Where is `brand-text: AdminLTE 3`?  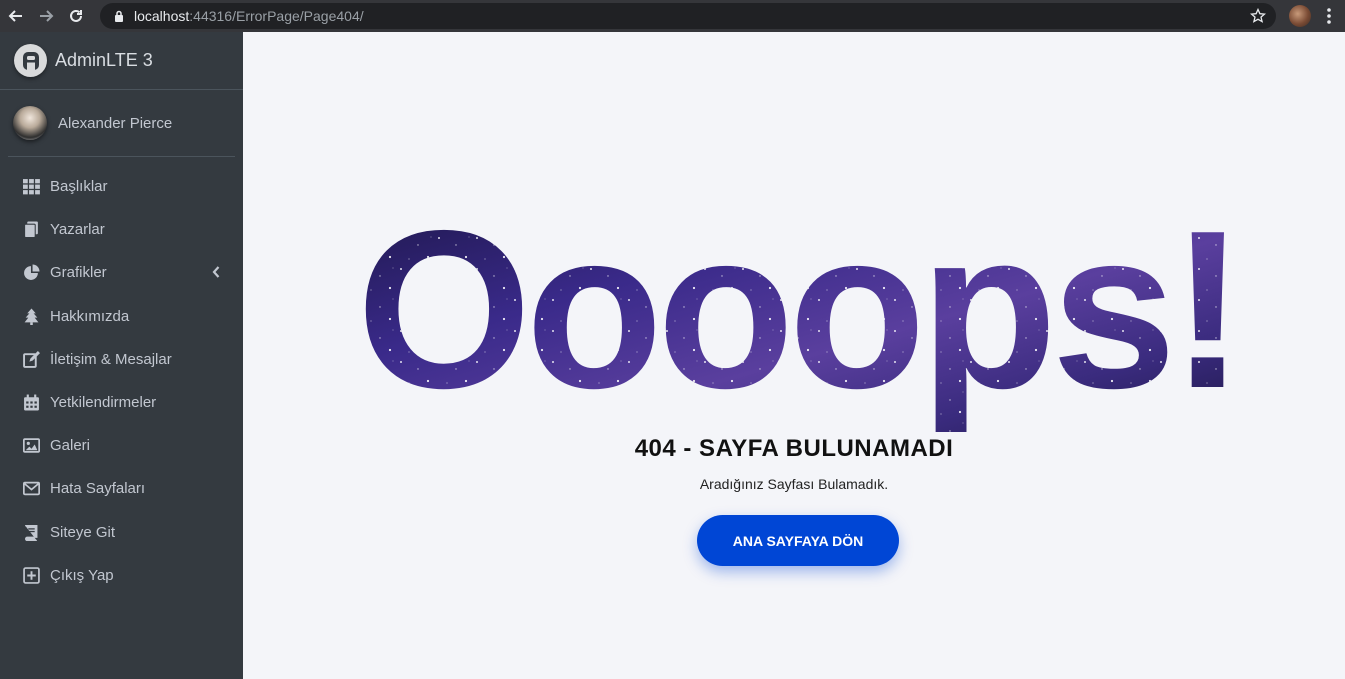 brand-text: AdminLTE 3 is located at coordinates (104, 60).